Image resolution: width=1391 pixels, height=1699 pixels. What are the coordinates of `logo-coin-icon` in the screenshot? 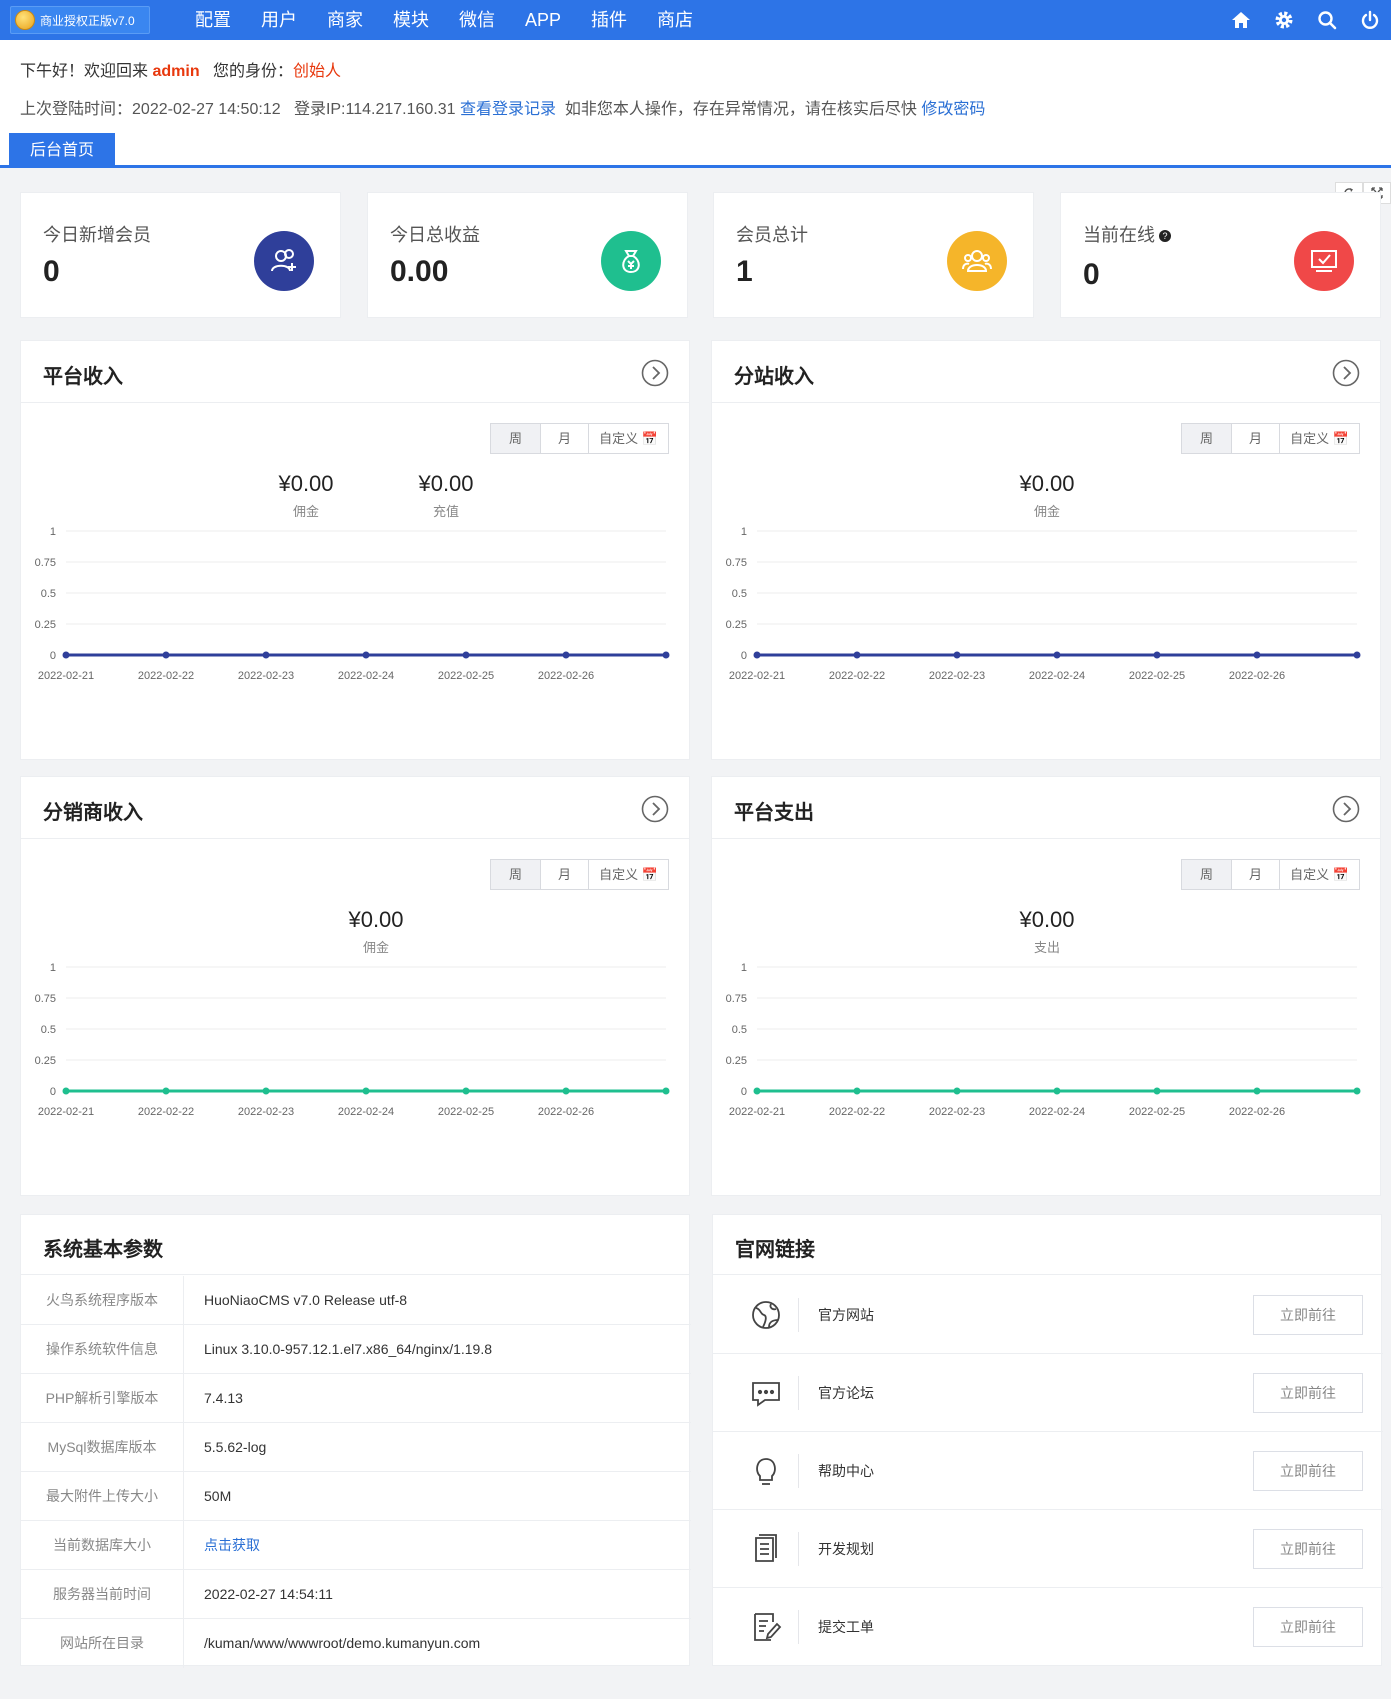 It's located at (25, 20).